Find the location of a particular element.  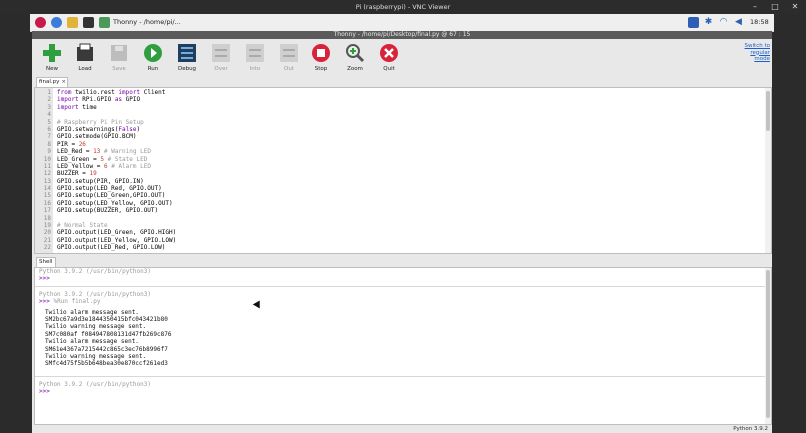

line-number: 3 is located at coordinates (49, 107).